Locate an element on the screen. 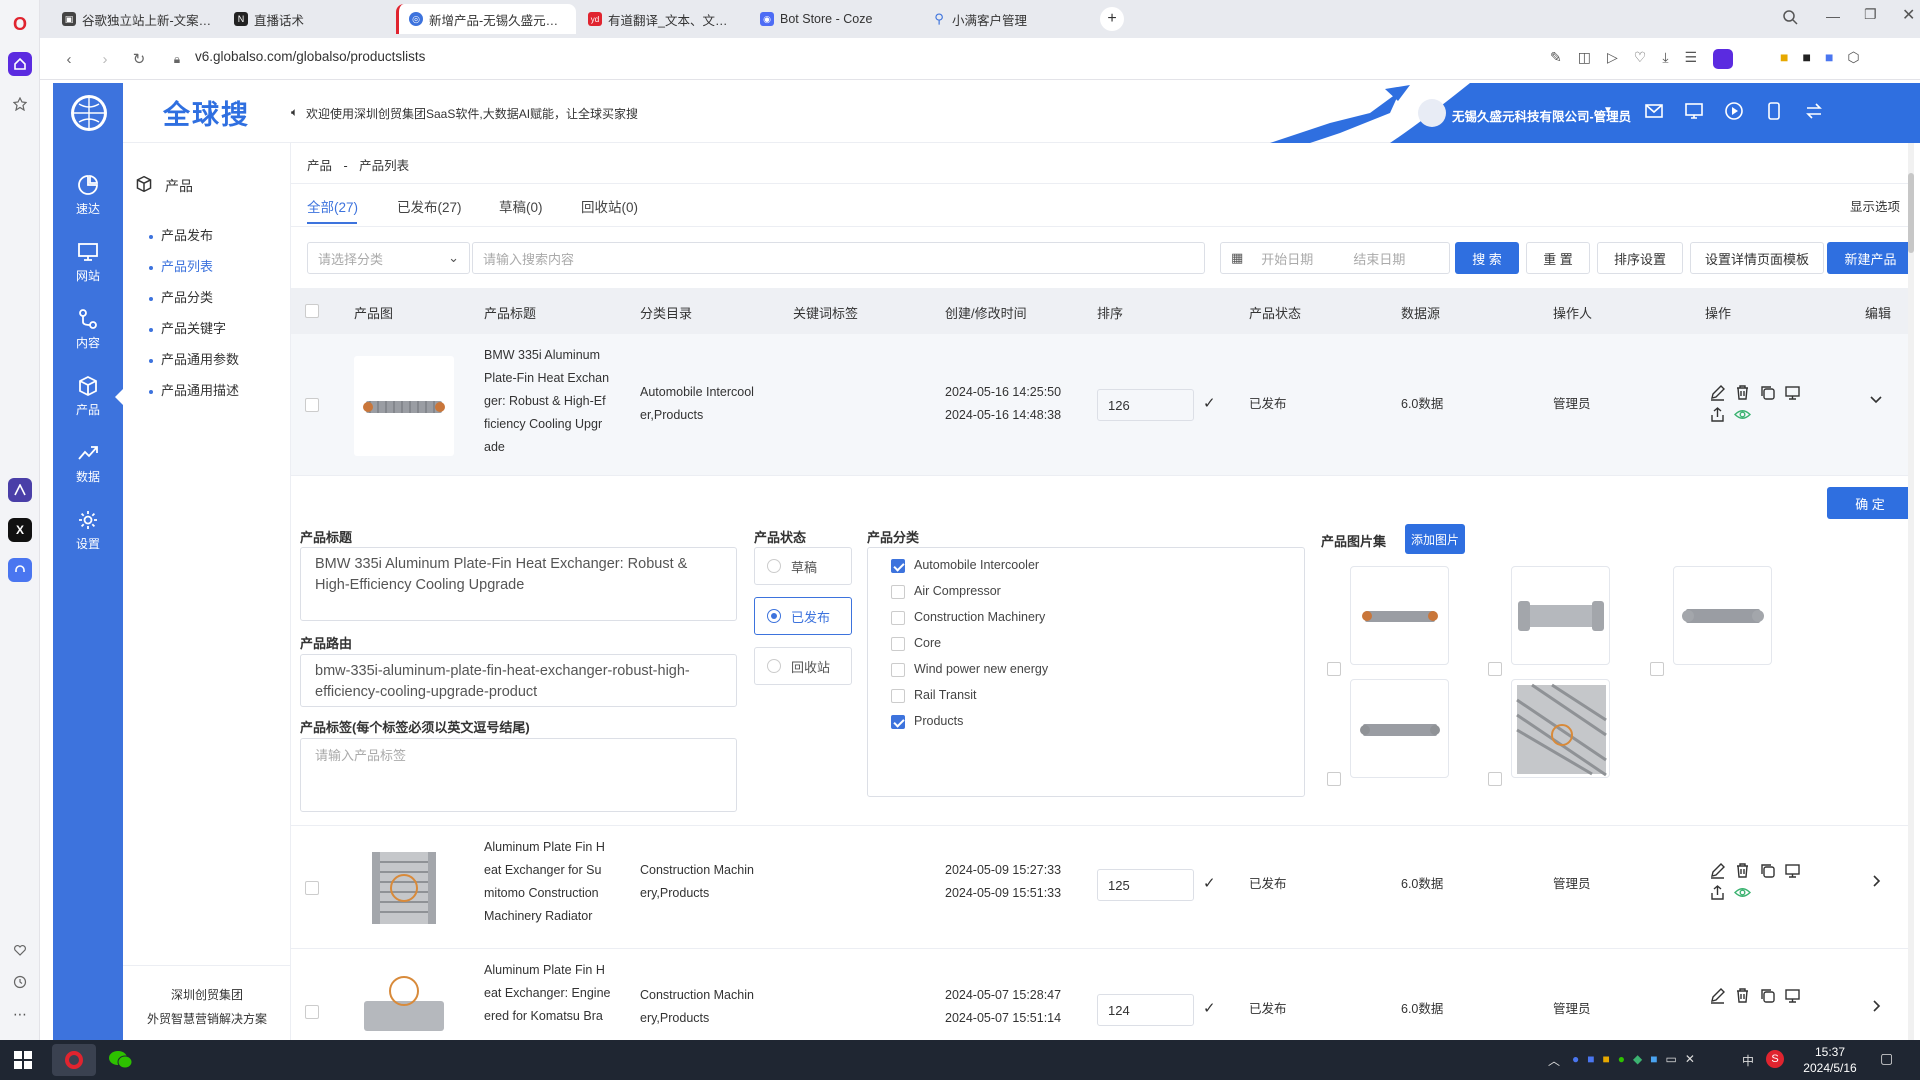  profile-icon is located at coordinates (1723, 59).